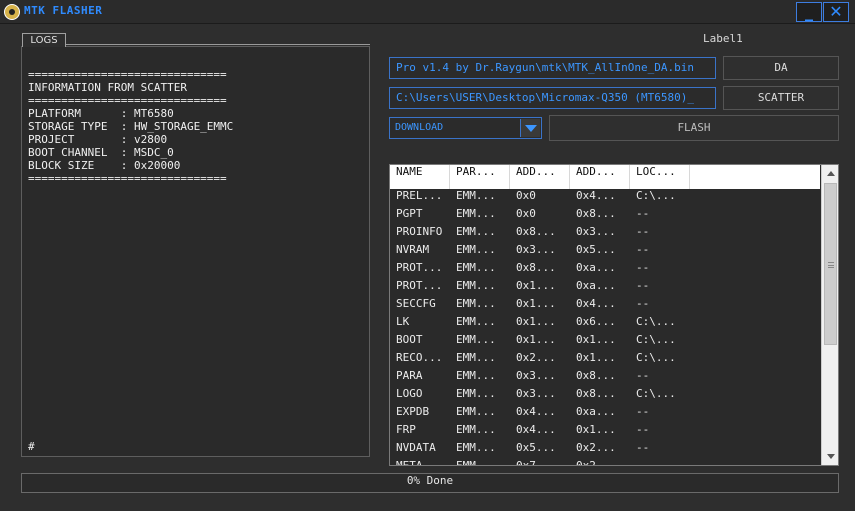 The height and width of the screenshot is (511, 855). I want to click on table-row: PROT... EMM... 0x8... 0xa... --, so click(605, 270).